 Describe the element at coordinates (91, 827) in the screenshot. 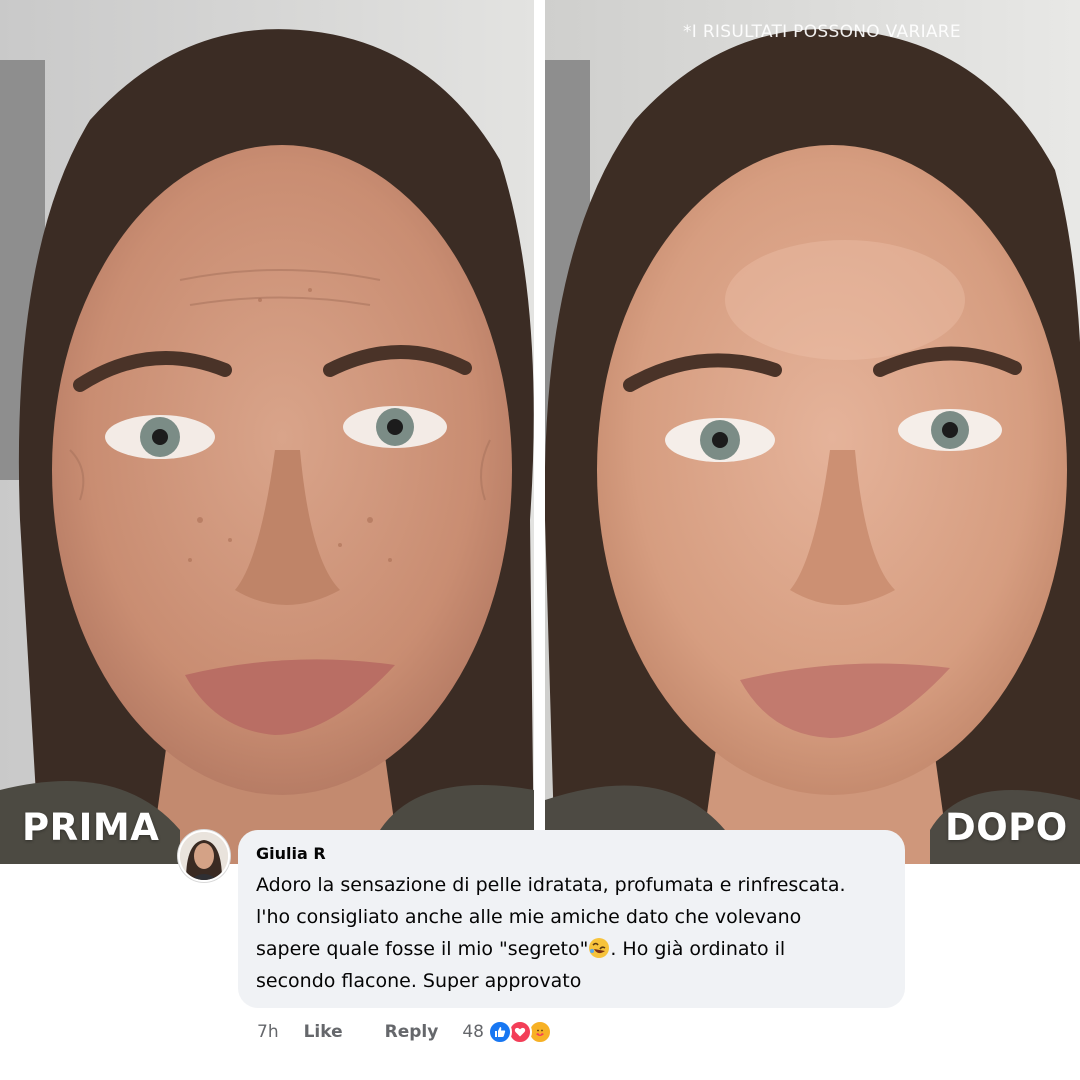

I see `before-label: PRIMA` at that location.